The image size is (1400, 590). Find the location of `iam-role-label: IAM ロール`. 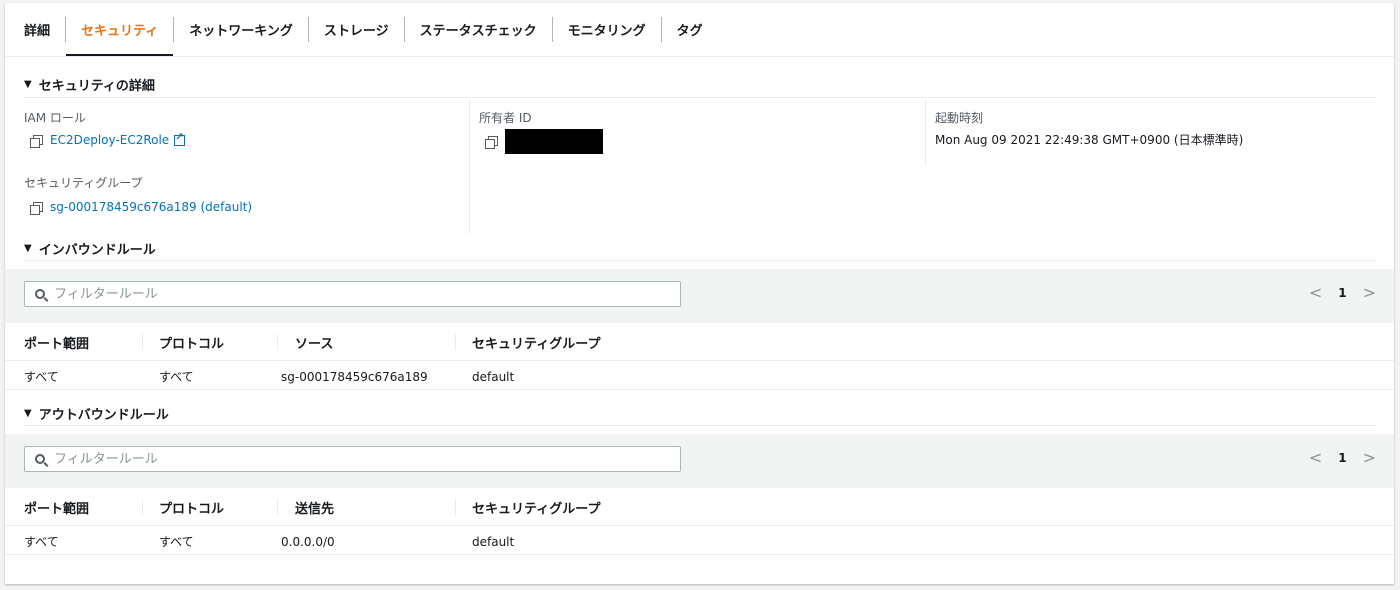

iam-role-label: IAM ロール is located at coordinates (55, 118).